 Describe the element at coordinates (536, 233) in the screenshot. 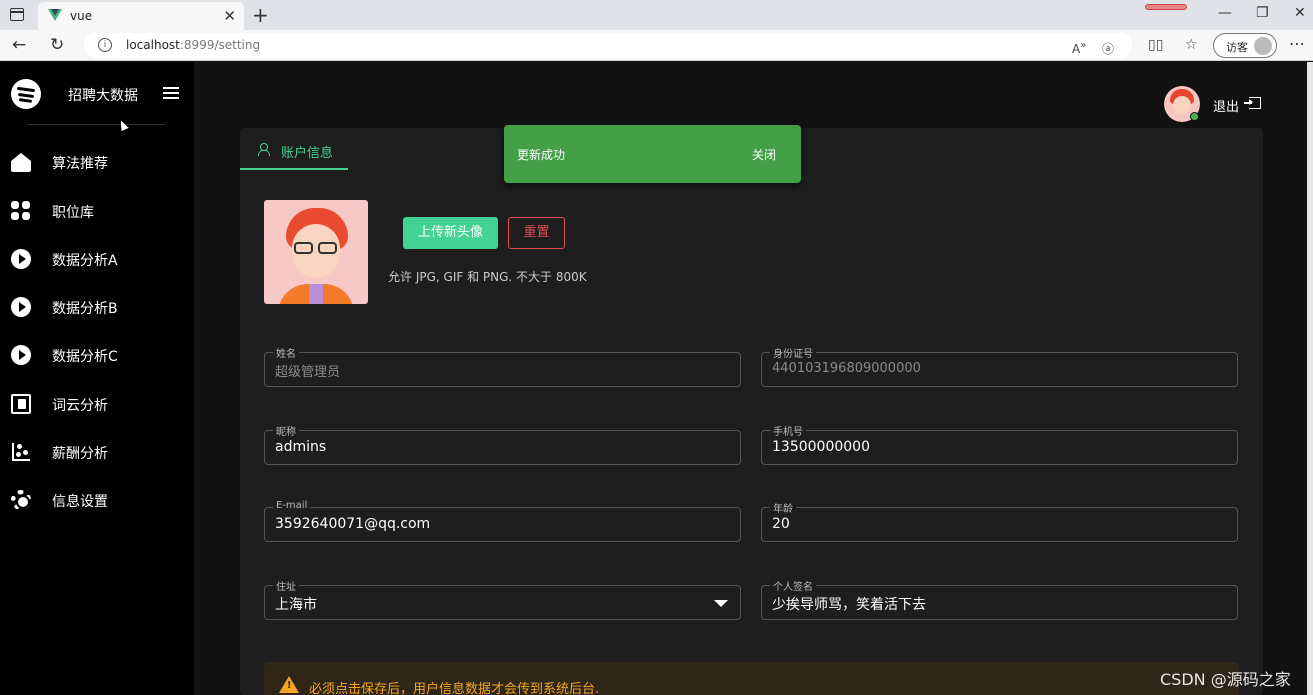

I see `reset-button: 重置` at that location.